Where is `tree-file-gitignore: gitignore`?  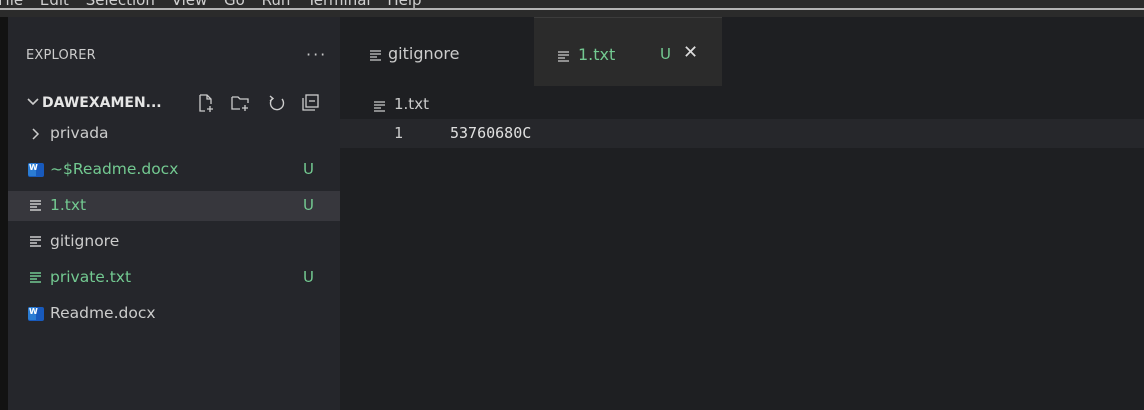 tree-file-gitignore: gitignore is located at coordinates (174, 242).